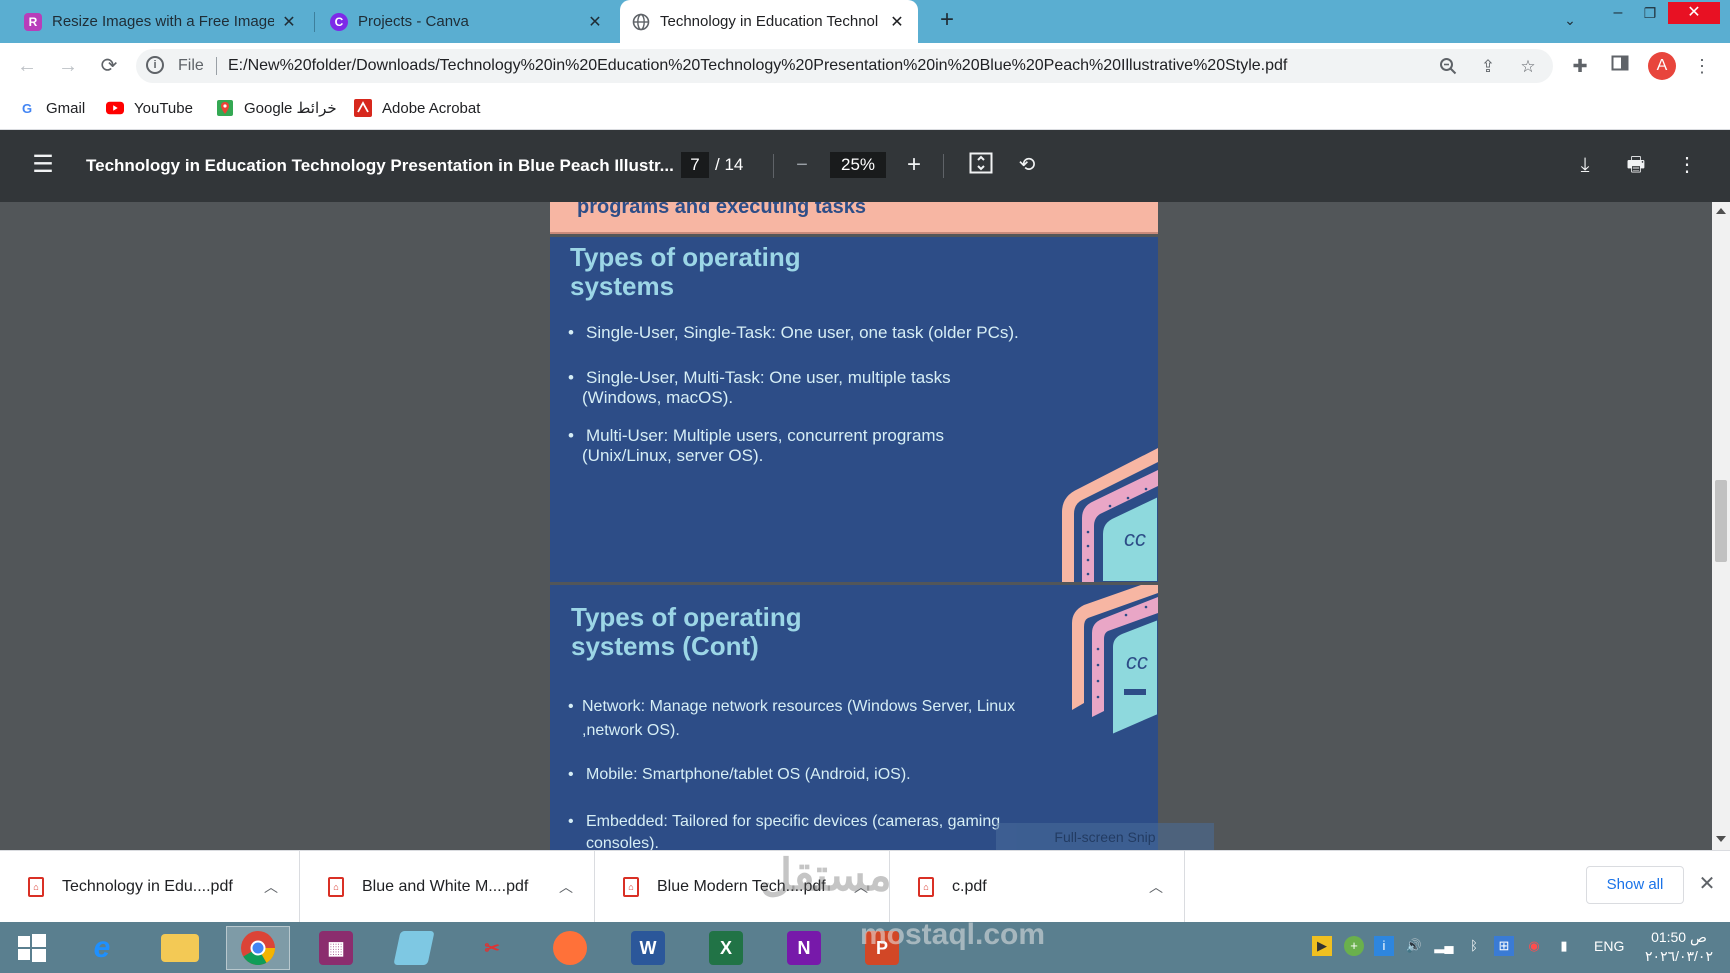  Describe the element at coordinates (1444, 946) in the screenshot. I see `signal-bars-icon: ▂▄` at that location.